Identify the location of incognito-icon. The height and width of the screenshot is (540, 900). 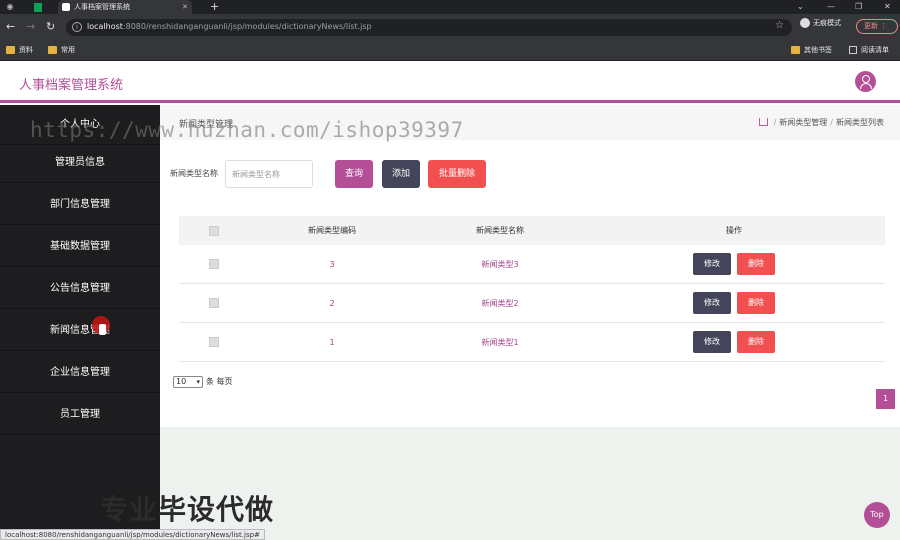
(805, 23).